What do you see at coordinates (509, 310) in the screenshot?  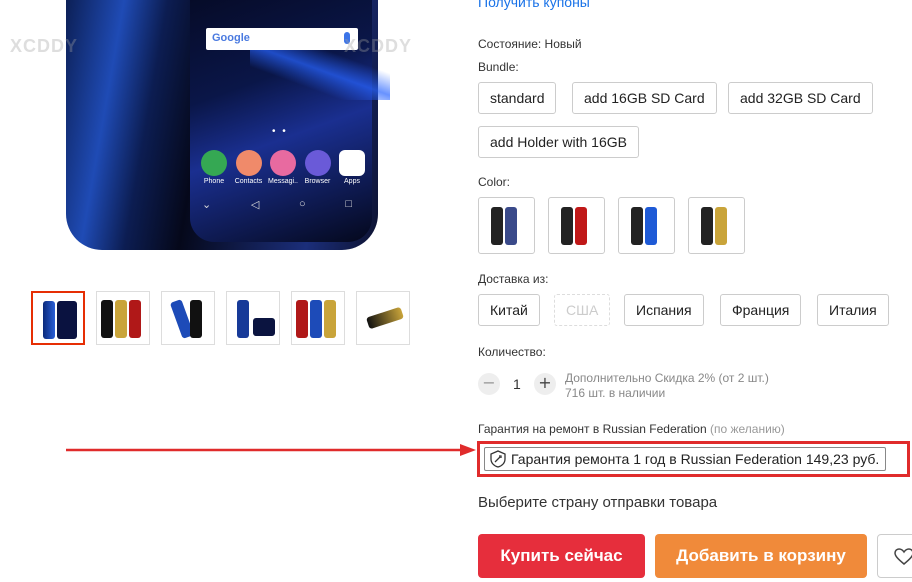 I see `ship-from-china: Китай` at bounding box center [509, 310].